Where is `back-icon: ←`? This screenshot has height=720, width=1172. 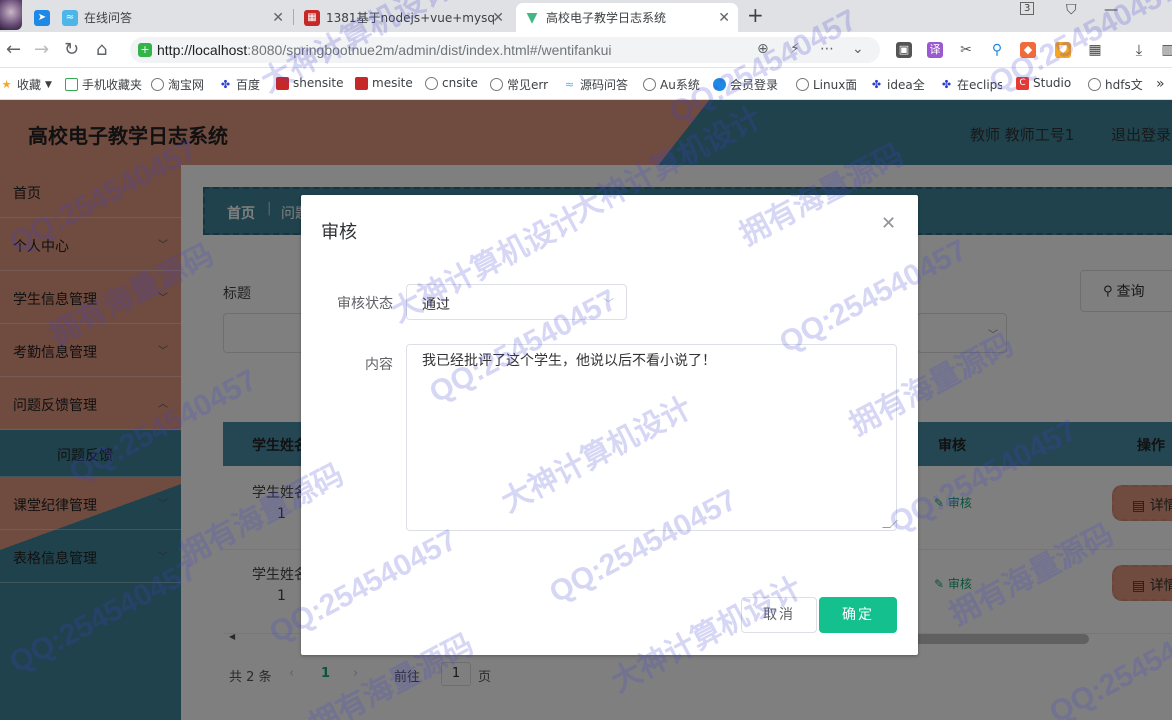
back-icon: ← is located at coordinates (13, 50).